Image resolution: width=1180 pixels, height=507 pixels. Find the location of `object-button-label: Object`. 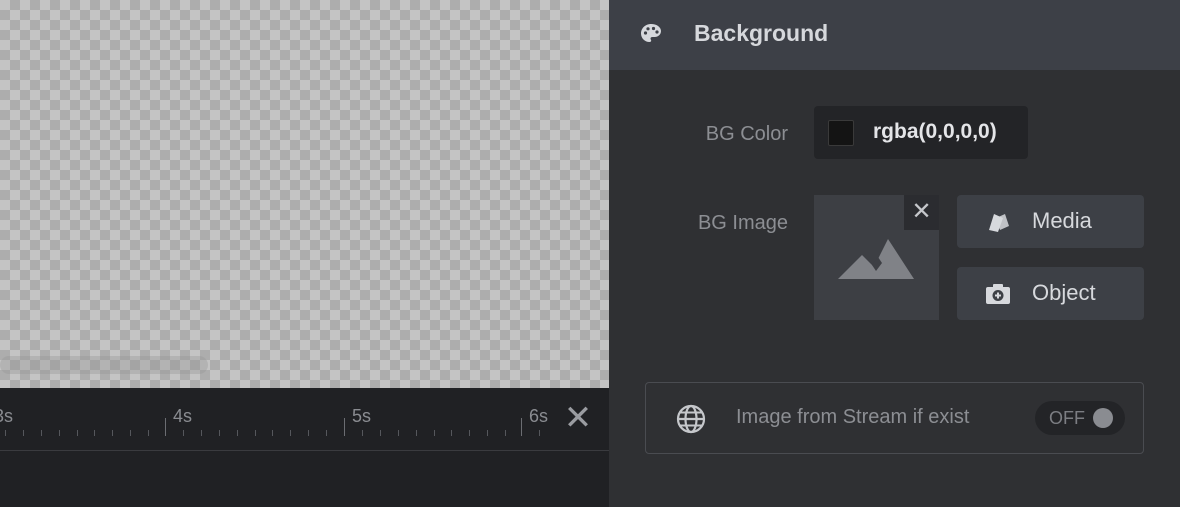

object-button-label: Object is located at coordinates (1064, 292).